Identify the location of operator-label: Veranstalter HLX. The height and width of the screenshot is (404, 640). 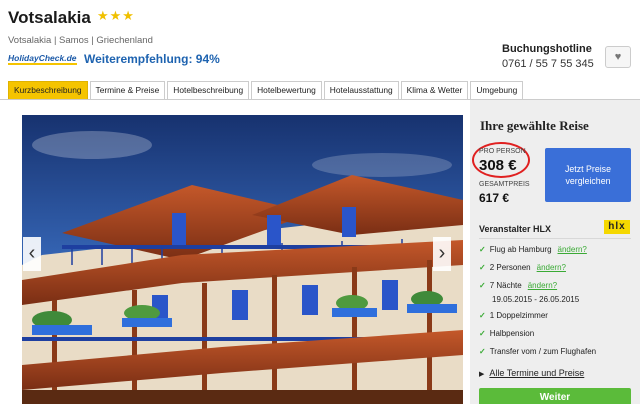
(515, 229).